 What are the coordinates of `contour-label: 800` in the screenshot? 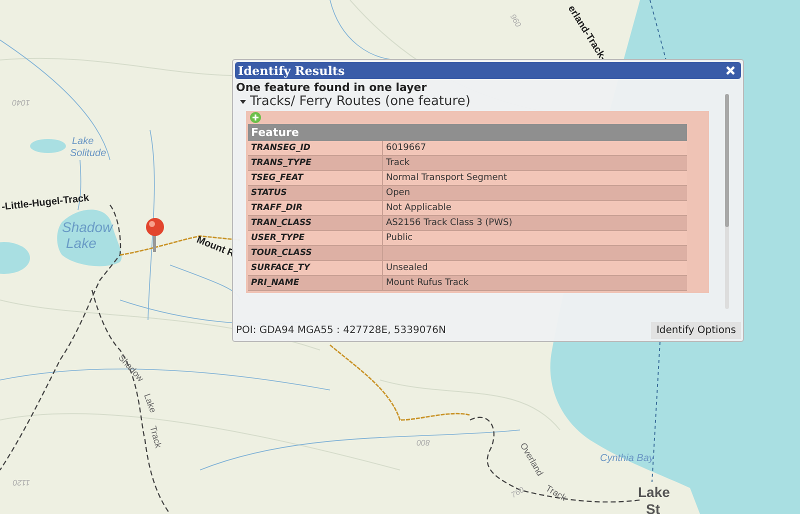 It's located at (423, 442).